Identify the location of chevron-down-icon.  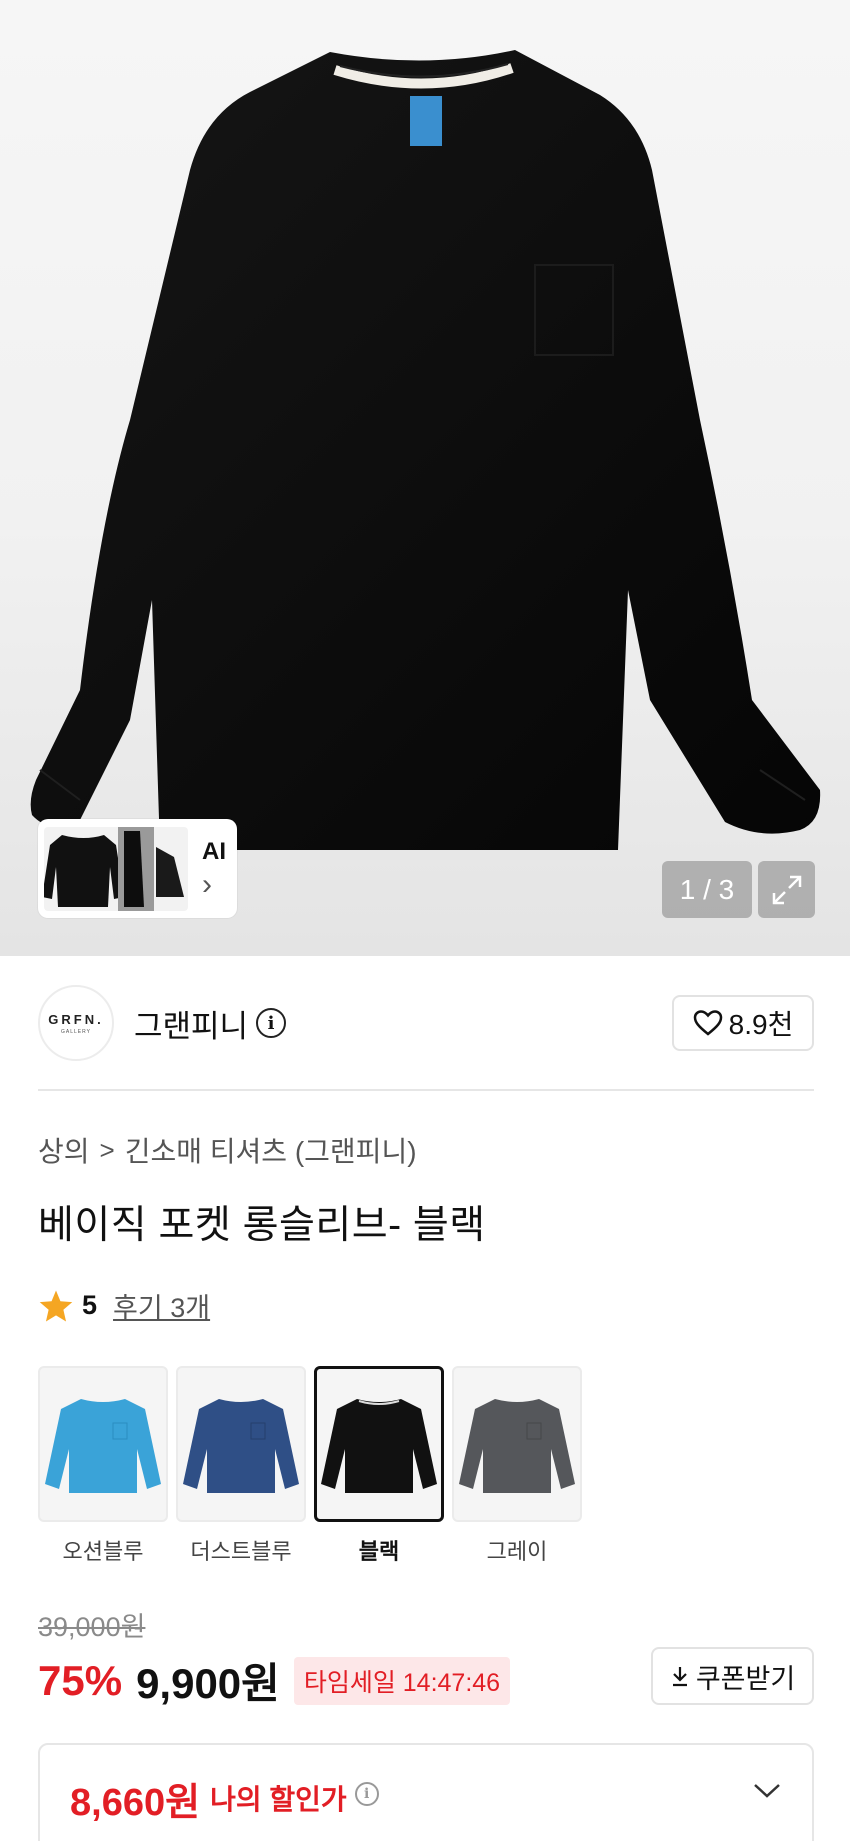
(767, 1791).